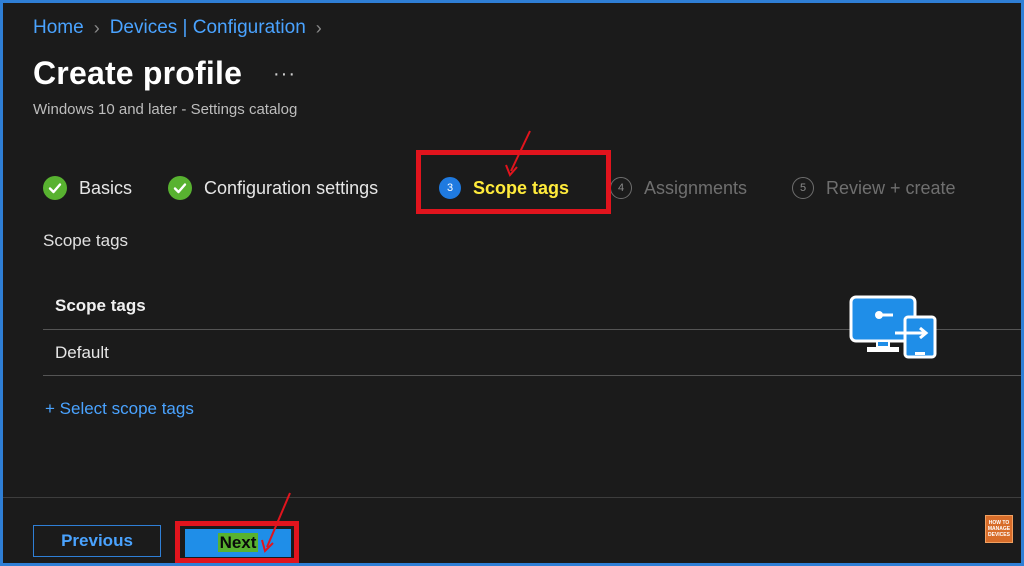  I want to click on breadcrumb: Home › Devices | Configuration ›, so click(177, 28).